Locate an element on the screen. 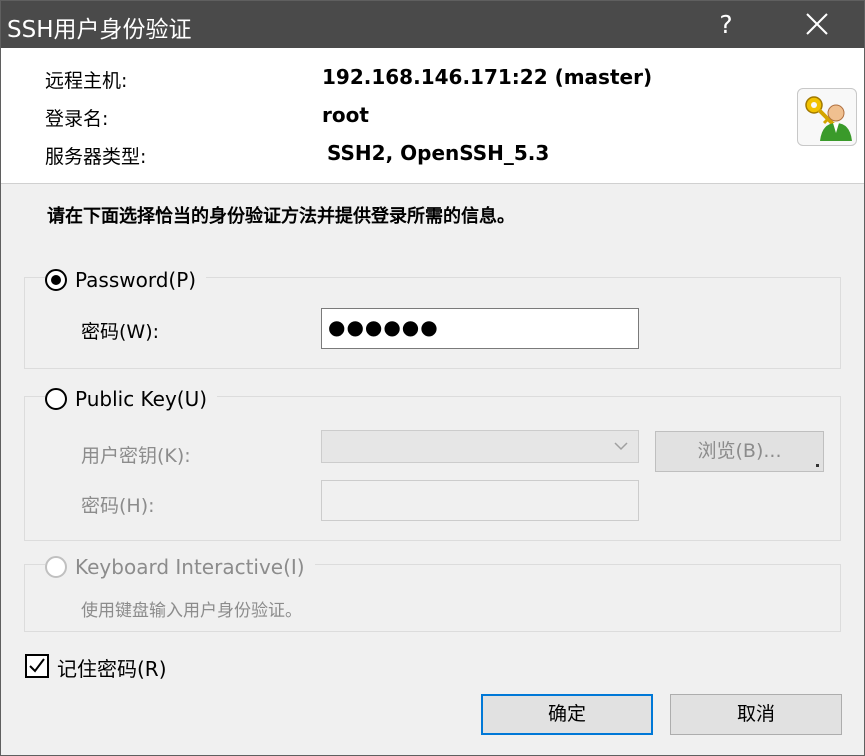 Image resolution: width=865 pixels, height=756 pixels. title-bar: SSH用户身份验证 ? is located at coordinates (432, 24).